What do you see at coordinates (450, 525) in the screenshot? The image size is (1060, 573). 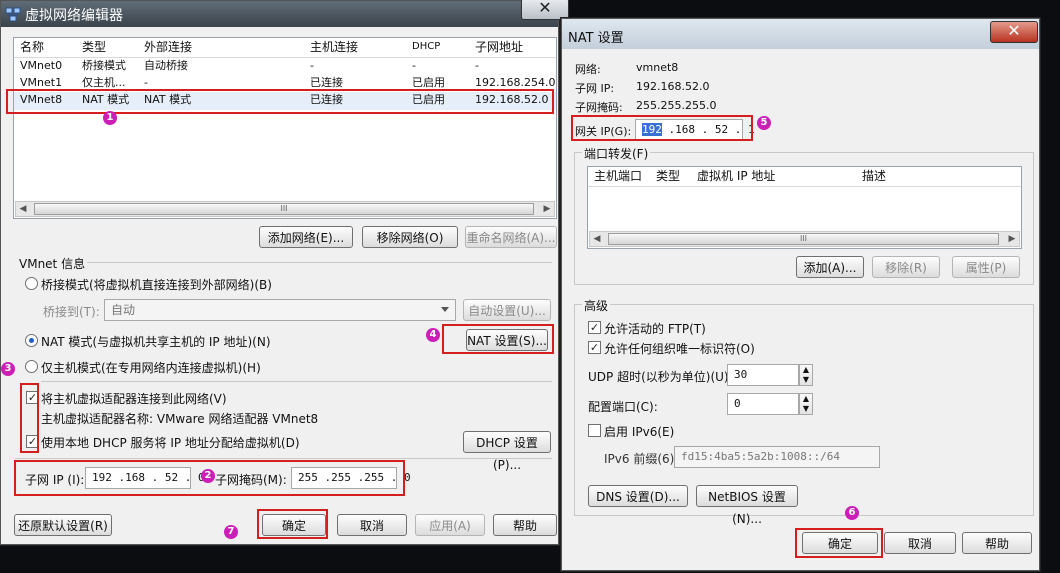 I see `apply-button: 应用(A)` at bounding box center [450, 525].